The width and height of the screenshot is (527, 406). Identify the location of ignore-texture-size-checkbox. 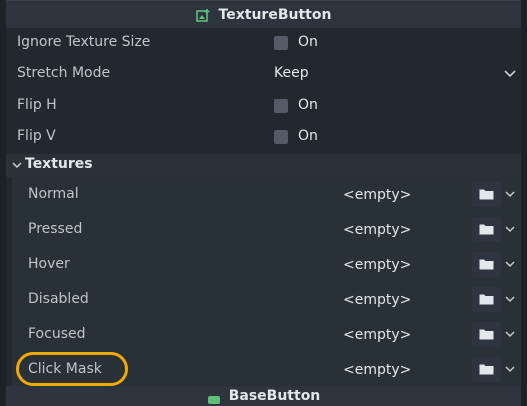
(281, 43).